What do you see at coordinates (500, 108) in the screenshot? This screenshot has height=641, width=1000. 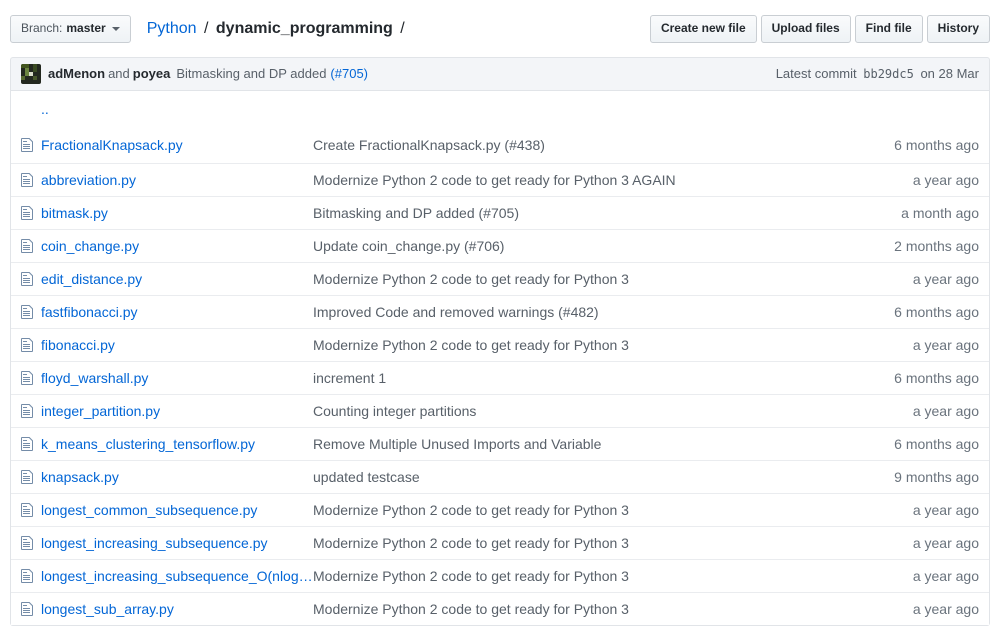 I see `parent-directory-row: ..` at bounding box center [500, 108].